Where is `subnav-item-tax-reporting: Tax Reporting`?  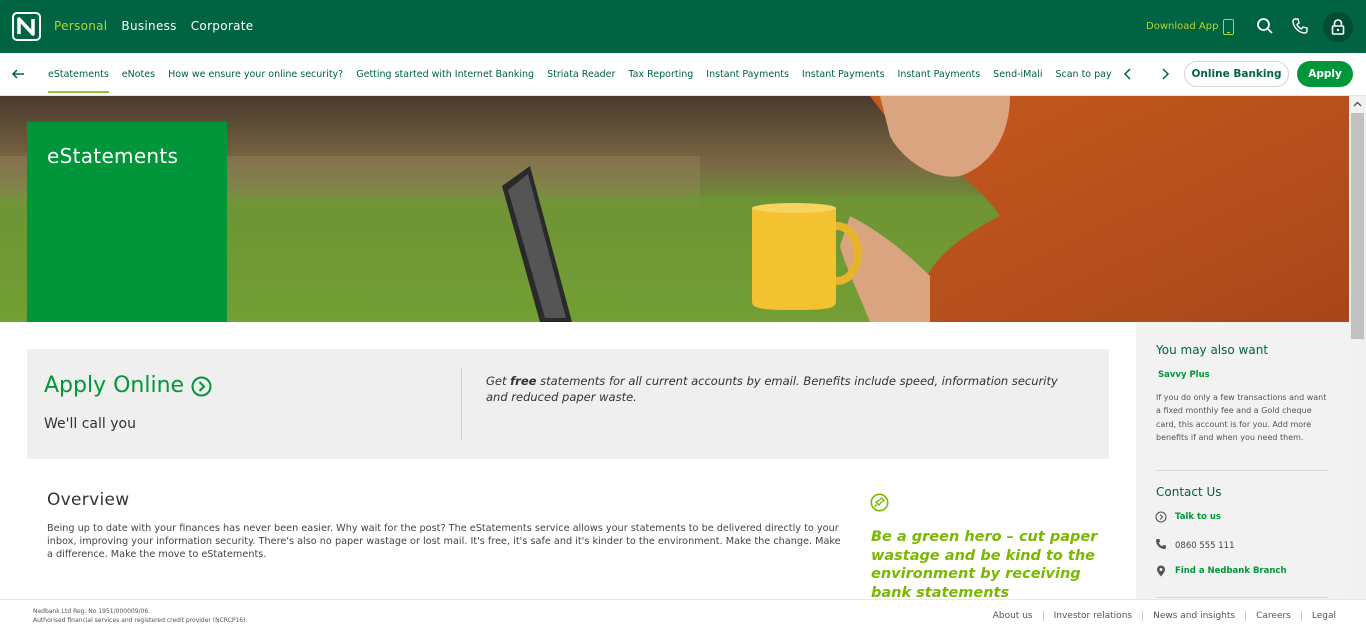 subnav-item-tax-reporting: Tax Reporting is located at coordinates (660, 81).